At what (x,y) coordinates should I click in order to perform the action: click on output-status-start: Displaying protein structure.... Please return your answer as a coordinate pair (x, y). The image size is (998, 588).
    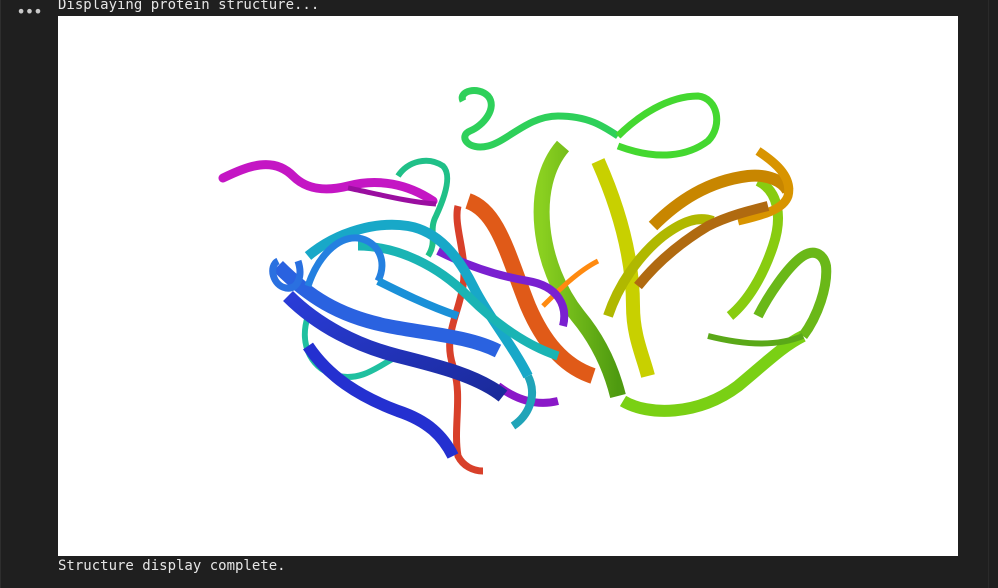
    Looking at the image, I should click on (189, 6).